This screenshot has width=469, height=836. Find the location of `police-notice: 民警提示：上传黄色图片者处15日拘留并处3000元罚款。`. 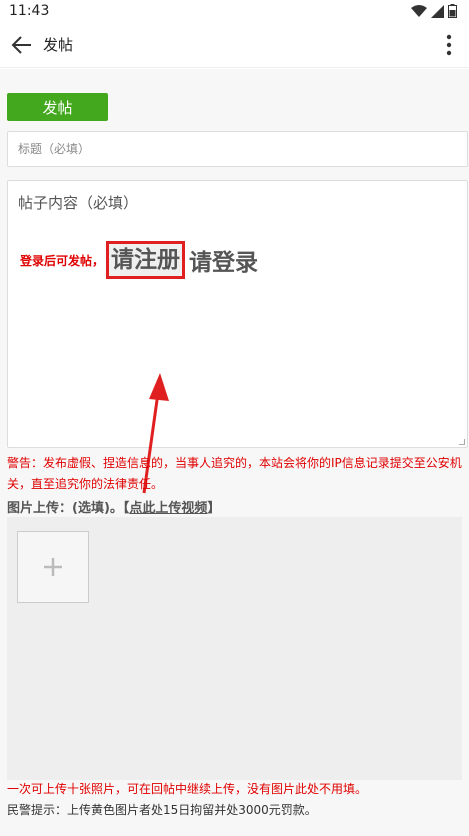

police-notice: 民警提示：上传黄色图片者处15日拘留并处3000元罚款。 is located at coordinates (162, 810).